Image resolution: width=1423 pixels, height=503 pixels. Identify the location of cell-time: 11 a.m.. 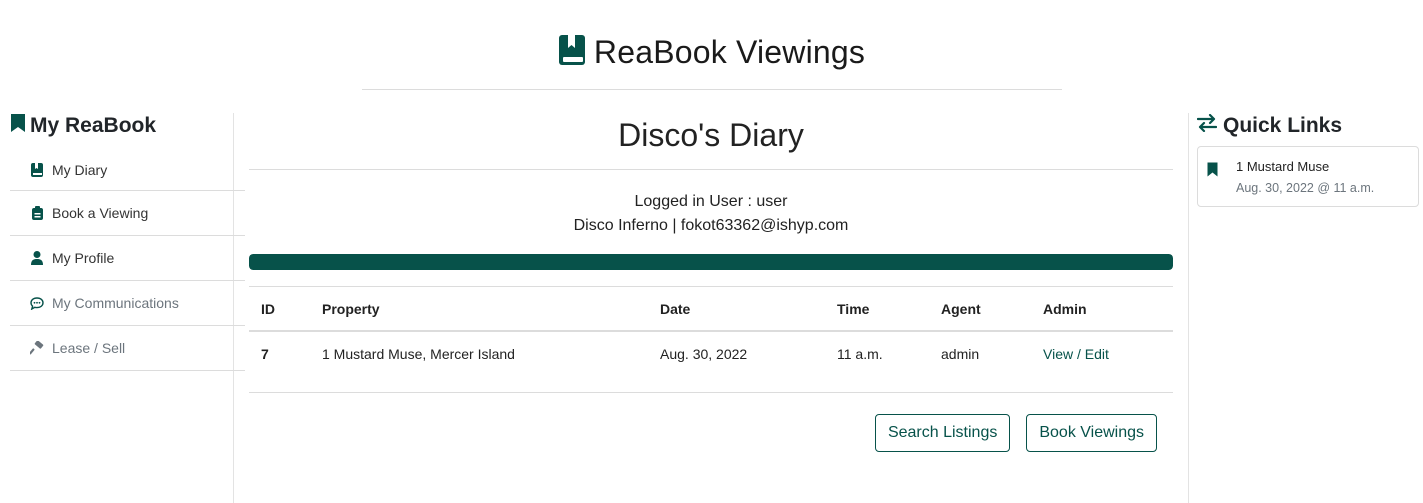
(860, 354).